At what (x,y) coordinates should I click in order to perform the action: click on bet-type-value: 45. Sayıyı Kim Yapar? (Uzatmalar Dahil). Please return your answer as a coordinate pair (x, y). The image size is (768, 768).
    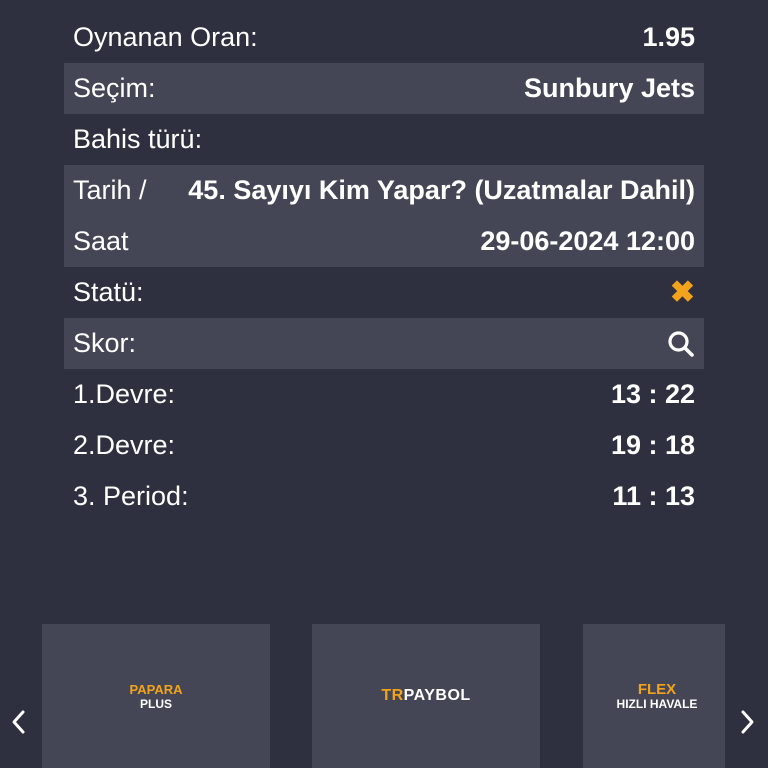
    Looking at the image, I should click on (441, 190).